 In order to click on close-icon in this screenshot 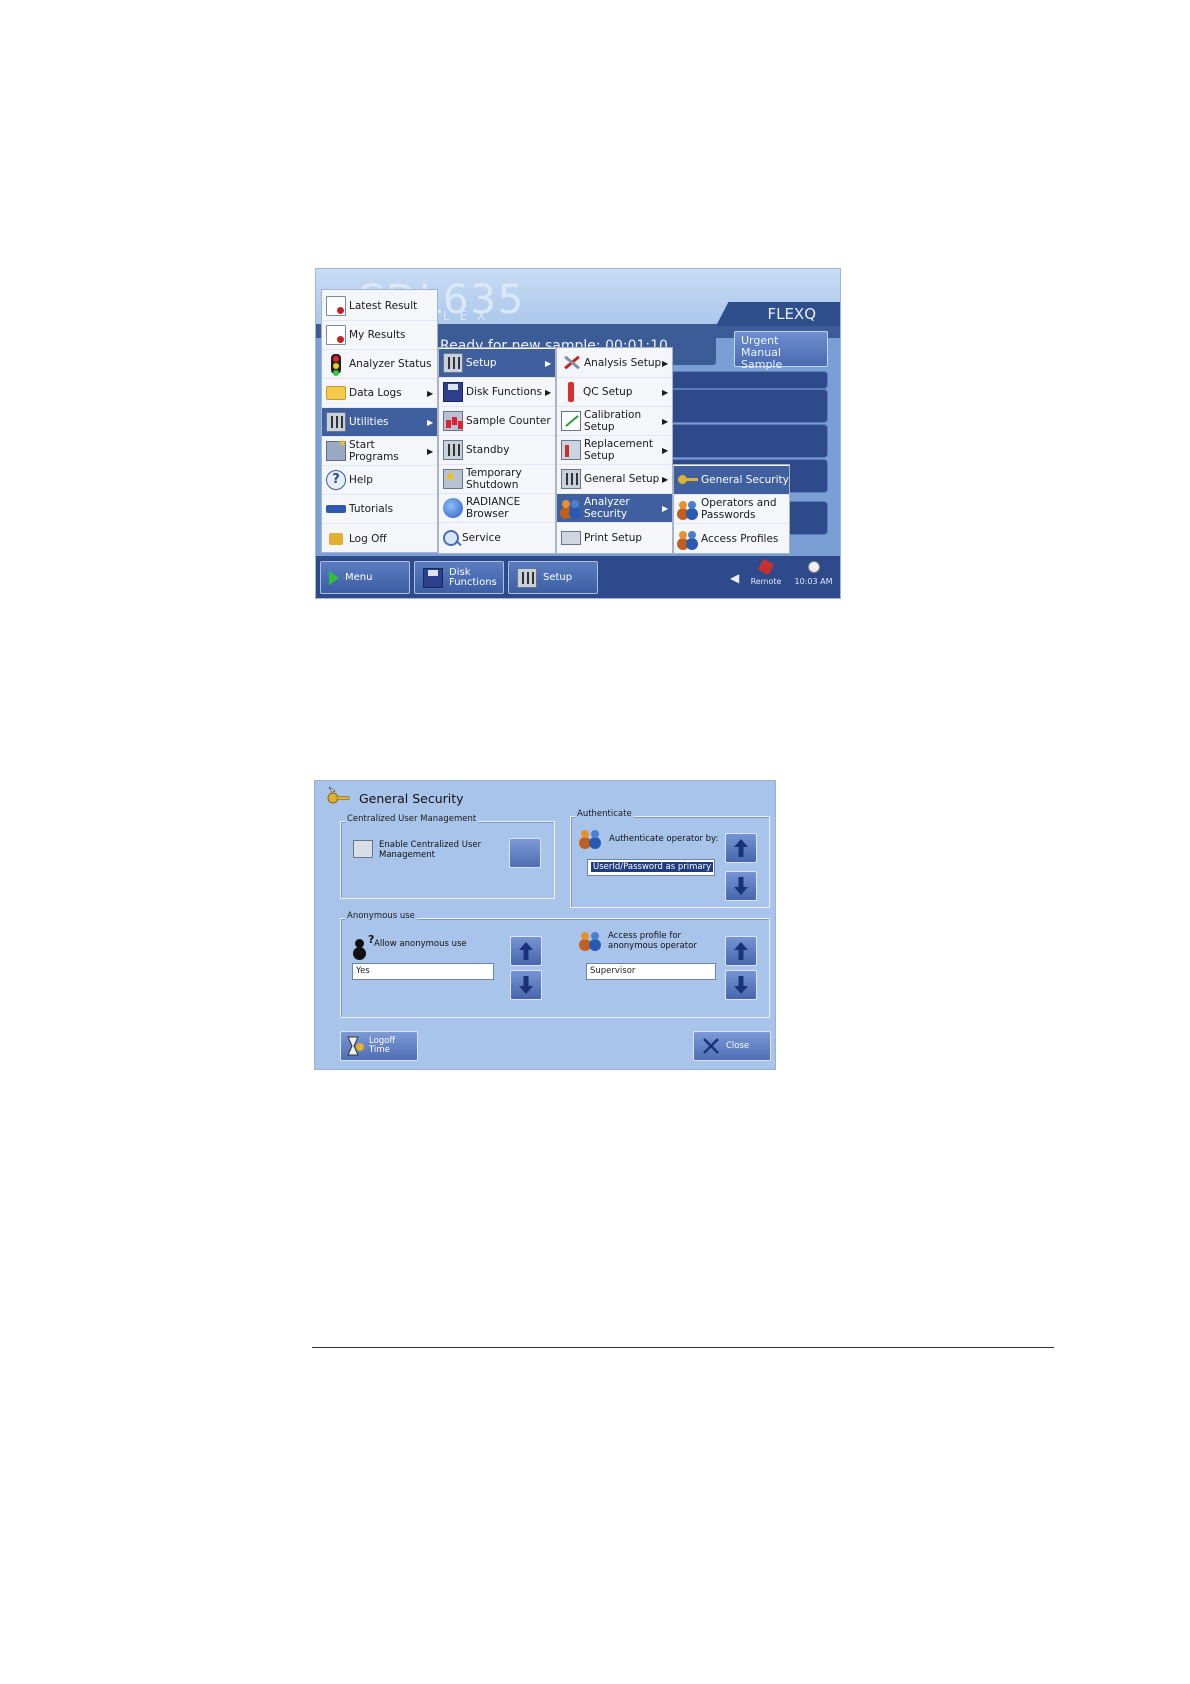, I will do `click(711, 1046)`.